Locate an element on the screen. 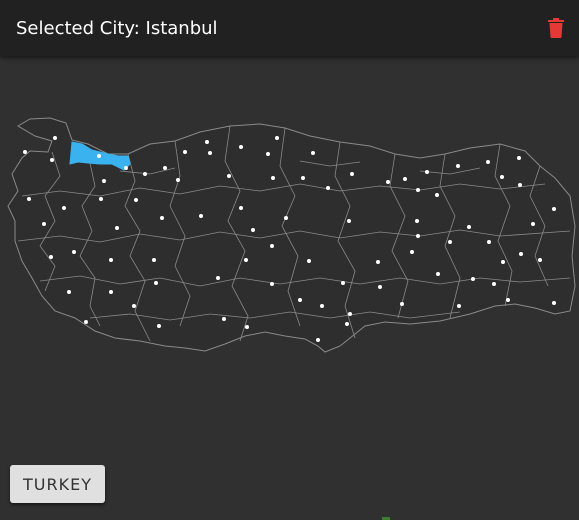 The image size is (579, 520). selected-city-title: Selected City: Istanbul is located at coordinates (117, 28).